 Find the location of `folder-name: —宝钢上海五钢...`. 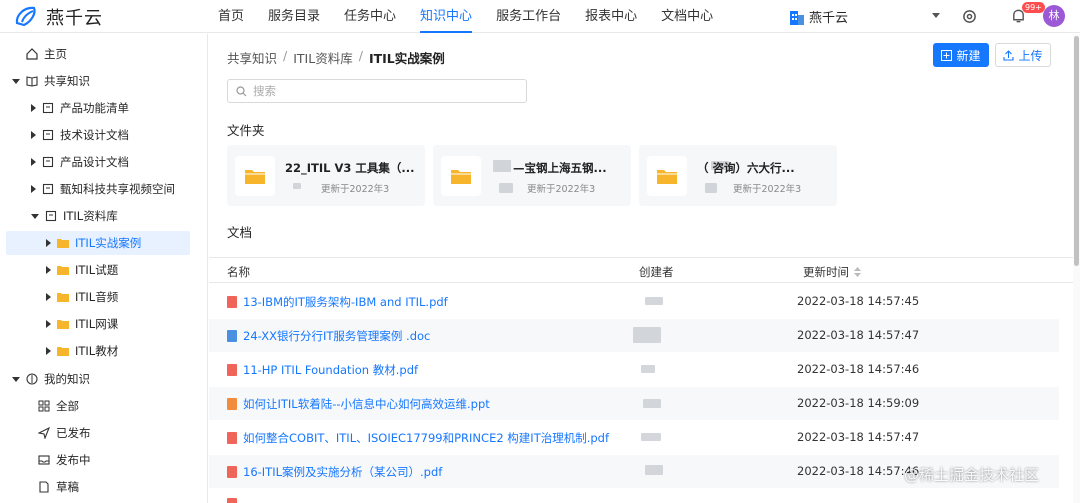

folder-name: —宝钢上海五钢... is located at coordinates (560, 168).